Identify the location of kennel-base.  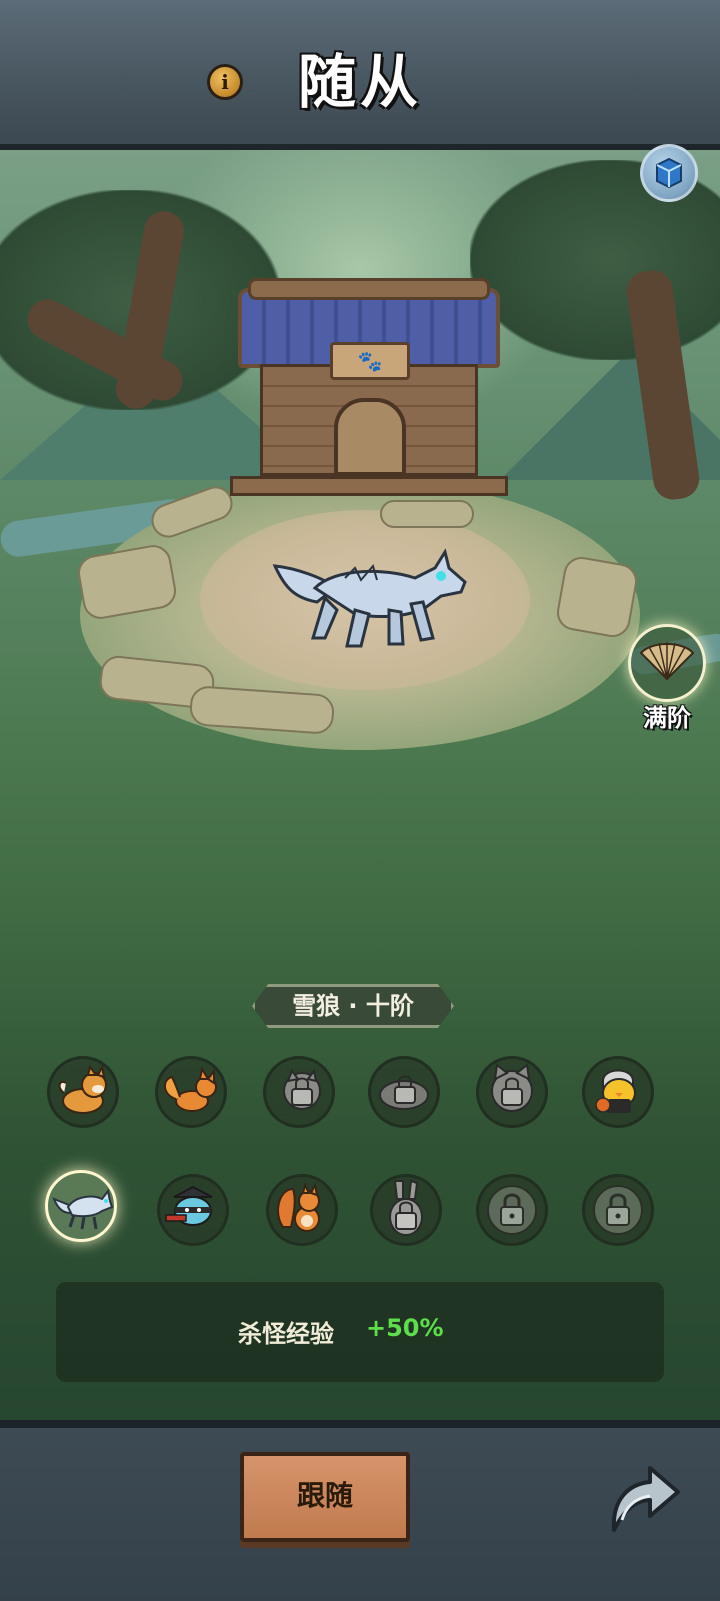
(369, 486).